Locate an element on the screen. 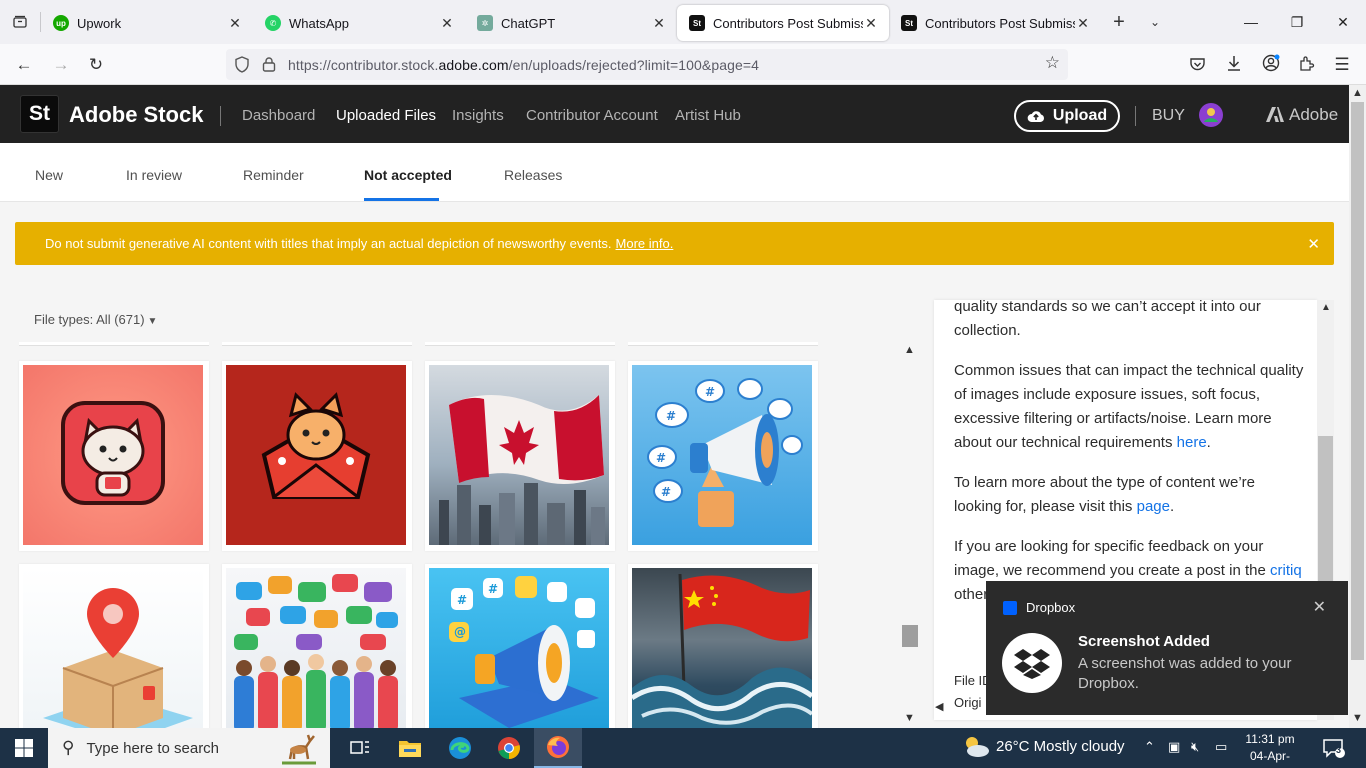 The height and width of the screenshot is (768, 1366). notification-app-name: Dropbox is located at coordinates (1051, 607).